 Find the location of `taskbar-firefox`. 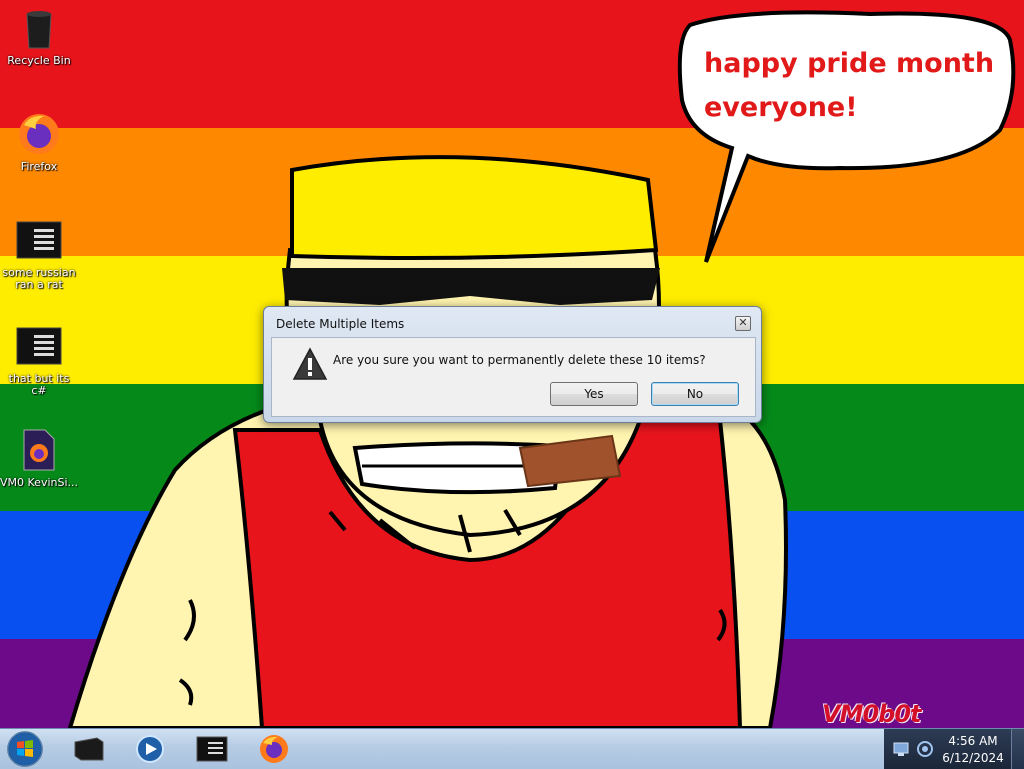

taskbar-firefox is located at coordinates (274, 749).